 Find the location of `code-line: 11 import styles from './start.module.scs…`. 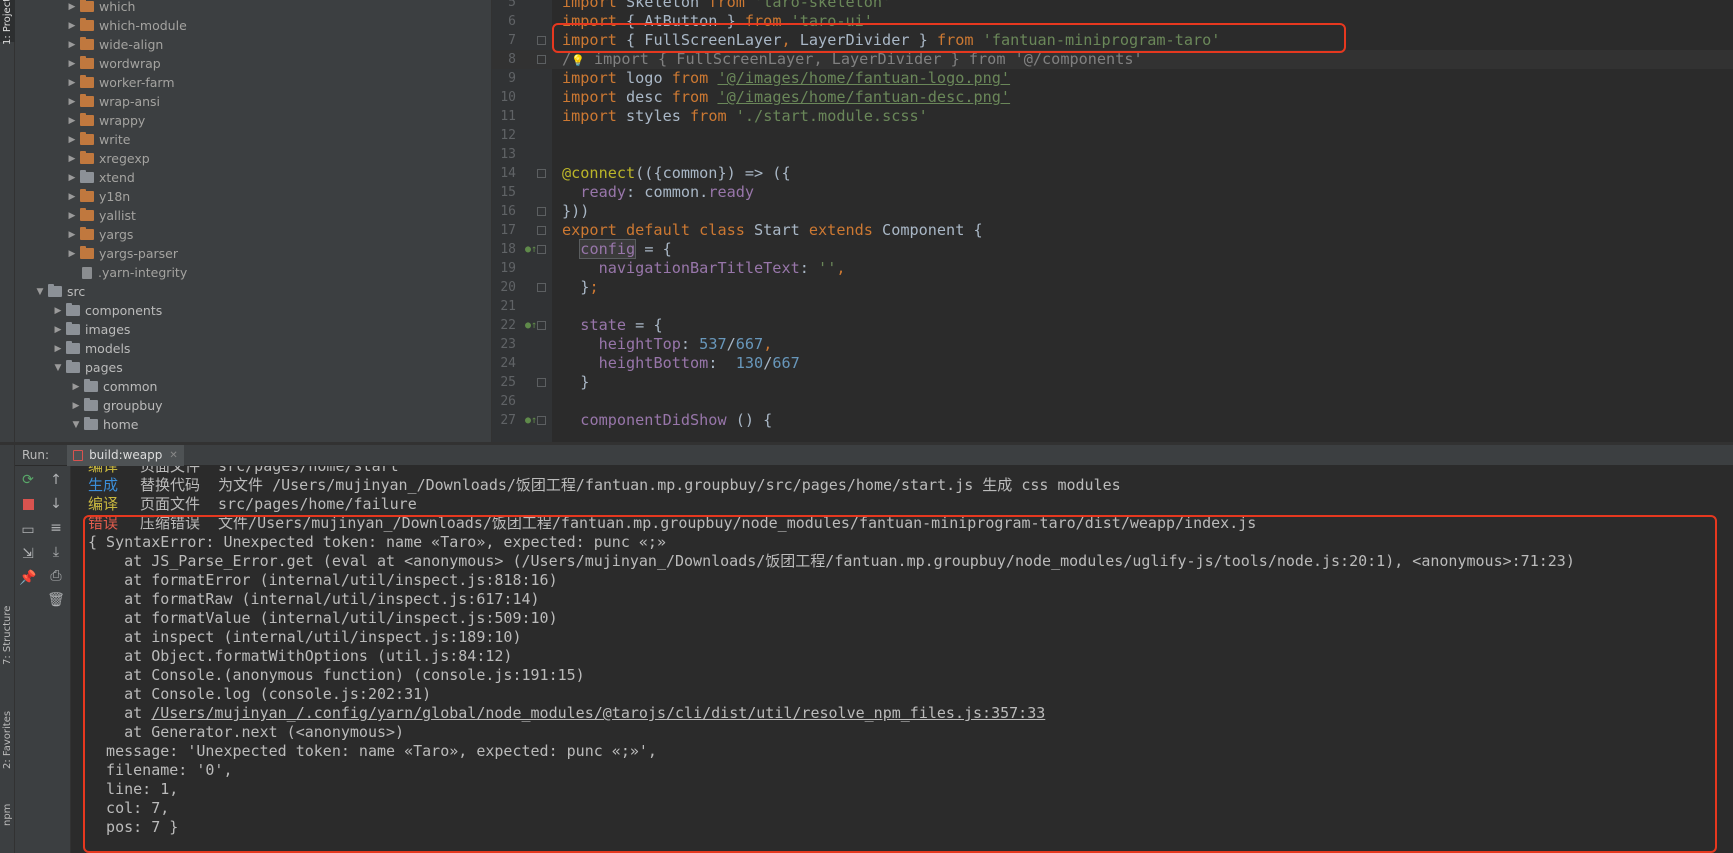

code-line: 11 import styles from './start.module.scs… is located at coordinates (1112, 116).